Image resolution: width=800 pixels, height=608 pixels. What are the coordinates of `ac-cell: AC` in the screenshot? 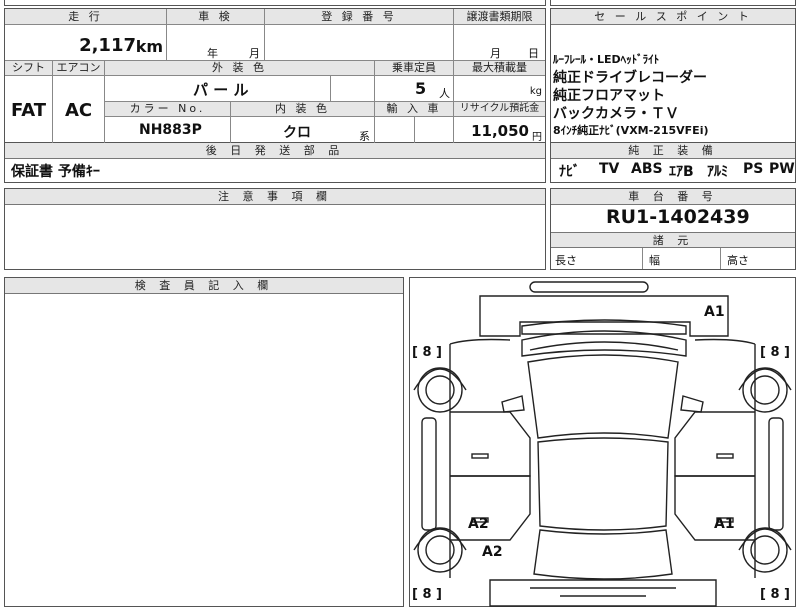 It's located at (79, 110).